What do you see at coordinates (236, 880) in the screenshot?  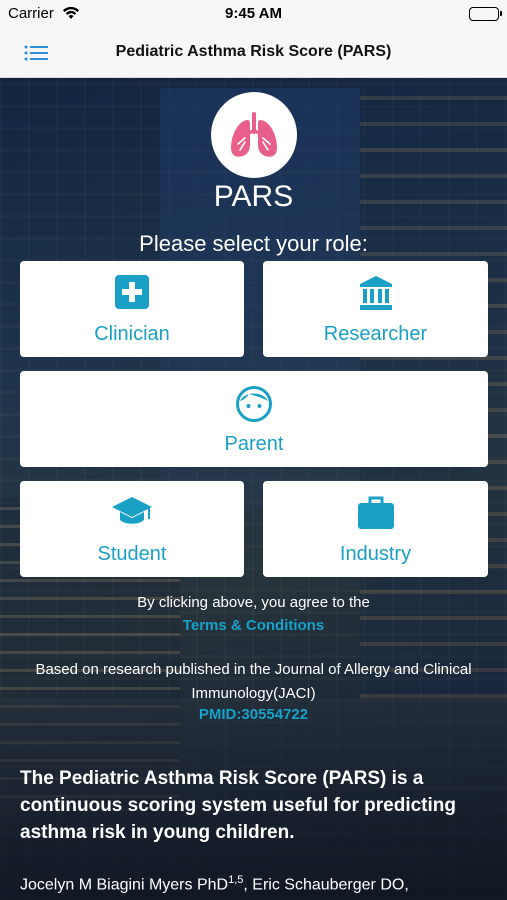 I see `author-affiliation: 1,5` at bounding box center [236, 880].